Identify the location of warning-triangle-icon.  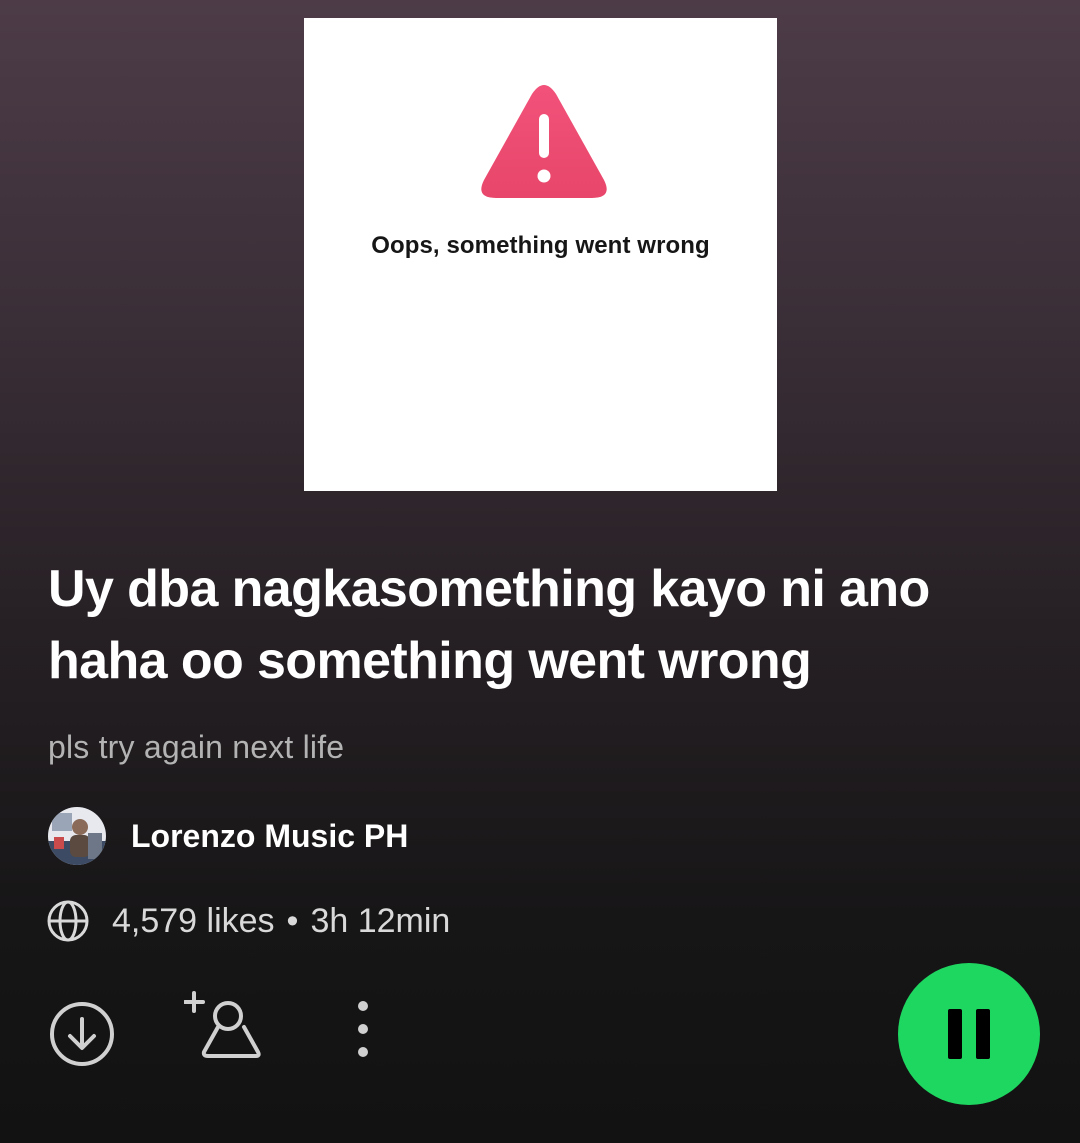
(544, 141).